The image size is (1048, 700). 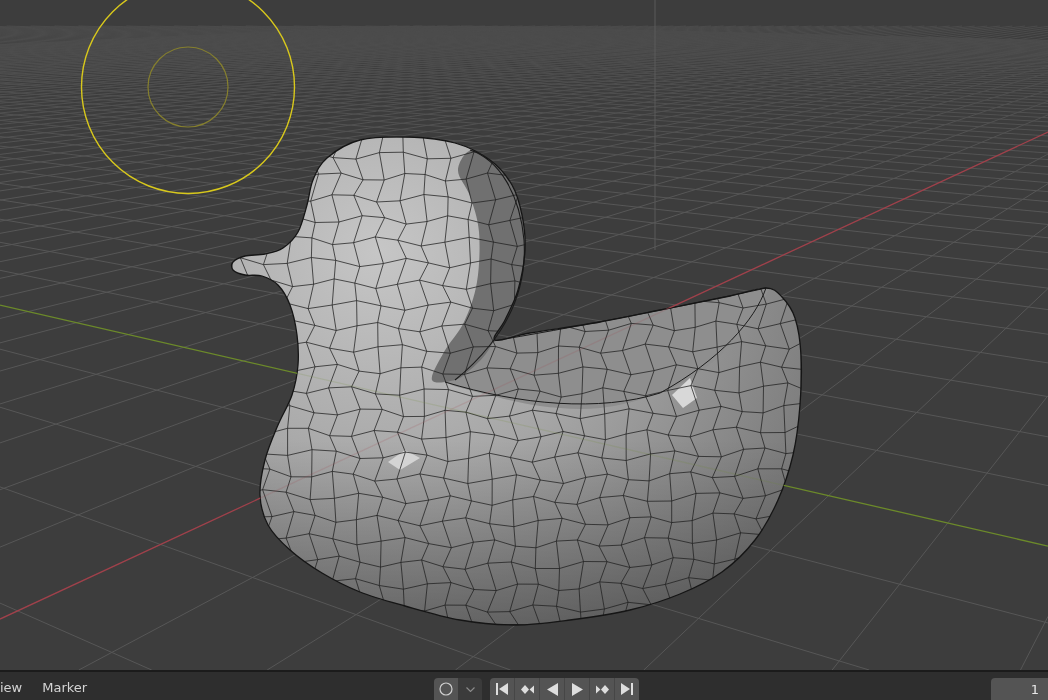 What do you see at coordinates (446, 689) in the screenshot?
I see `auto-keying-button` at bounding box center [446, 689].